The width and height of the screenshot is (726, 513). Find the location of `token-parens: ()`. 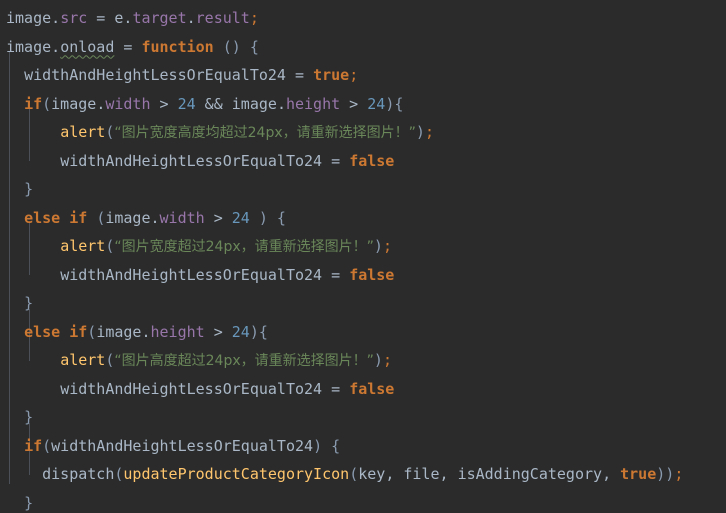

token-parens: () is located at coordinates (227, 46).